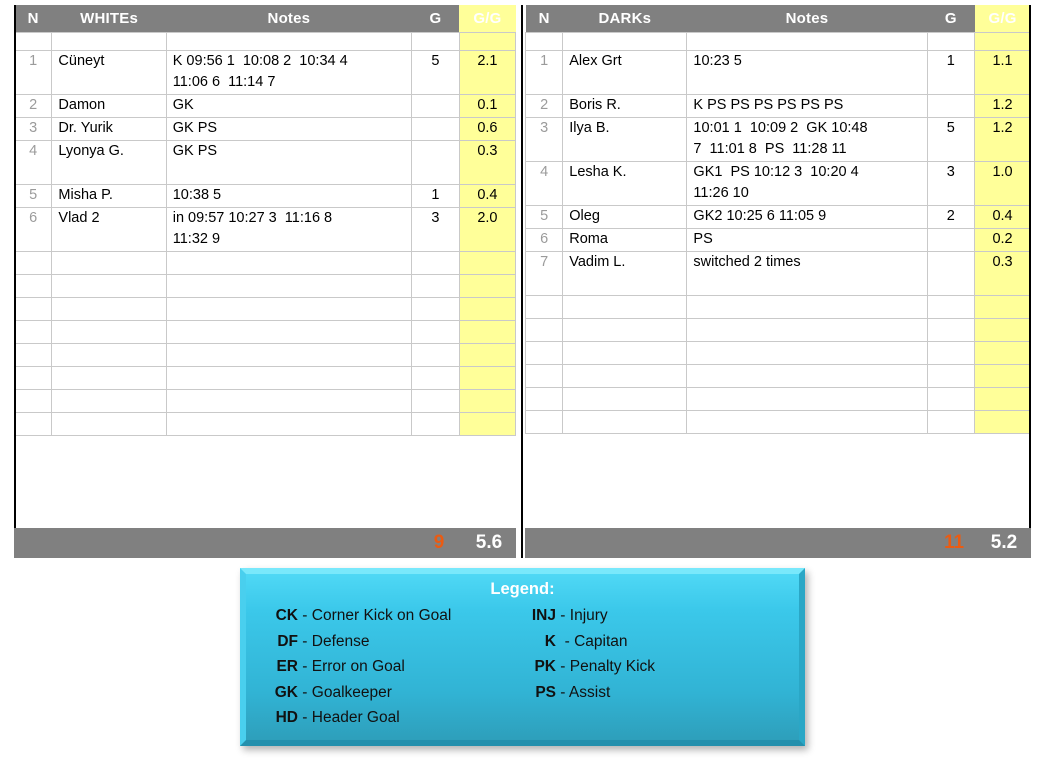 This screenshot has width=1040, height=762. What do you see at coordinates (625, 139) in the screenshot?
I see `cell-player-name: Ilya B.` at bounding box center [625, 139].